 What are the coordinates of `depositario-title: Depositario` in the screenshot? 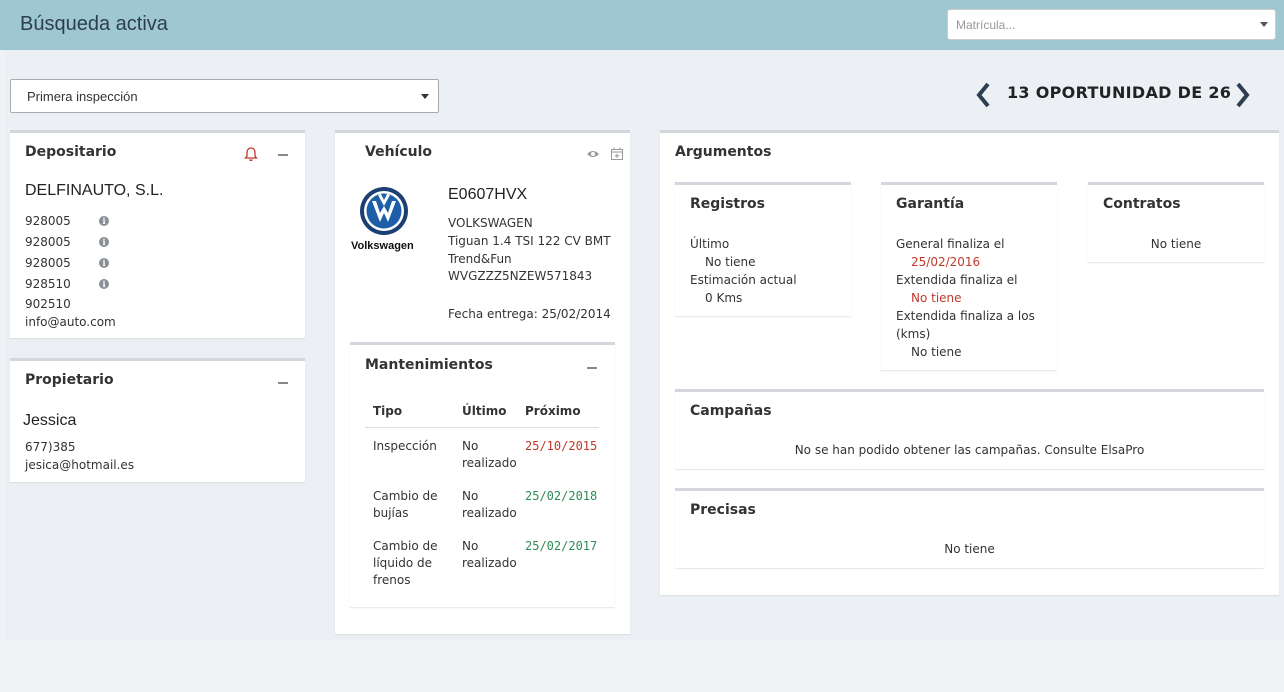 It's located at (71, 152).